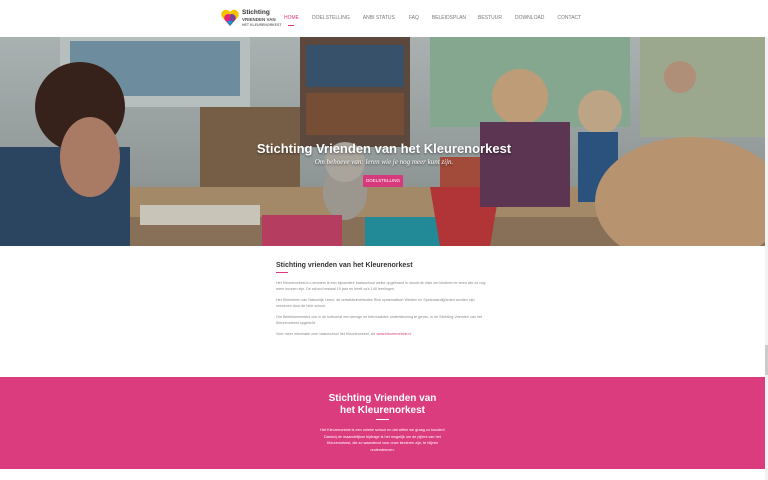 The width and height of the screenshot is (768, 480). What do you see at coordinates (449, 18) in the screenshot?
I see `nav-beleidsplan: BELEIDSPLAN` at bounding box center [449, 18].